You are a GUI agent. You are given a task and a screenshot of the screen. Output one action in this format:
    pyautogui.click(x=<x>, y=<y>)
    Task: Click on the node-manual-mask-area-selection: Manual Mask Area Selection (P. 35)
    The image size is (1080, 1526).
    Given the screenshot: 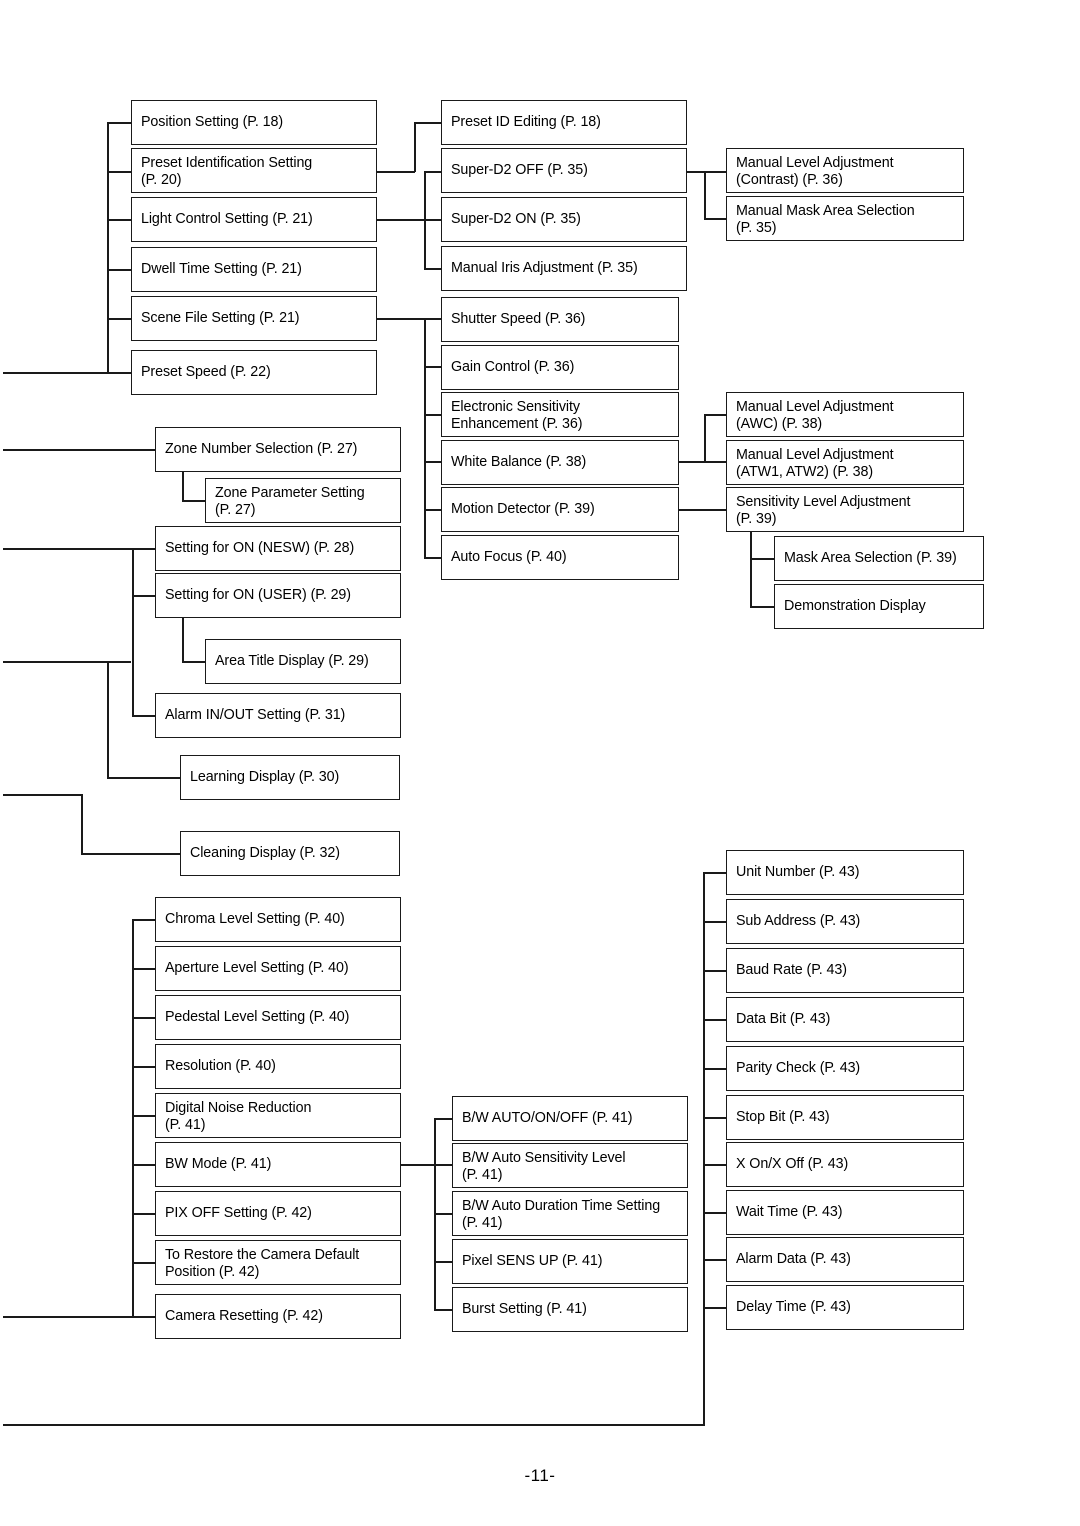 What is the action you would take?
    pyautogui.click(x=845, y=218)
    